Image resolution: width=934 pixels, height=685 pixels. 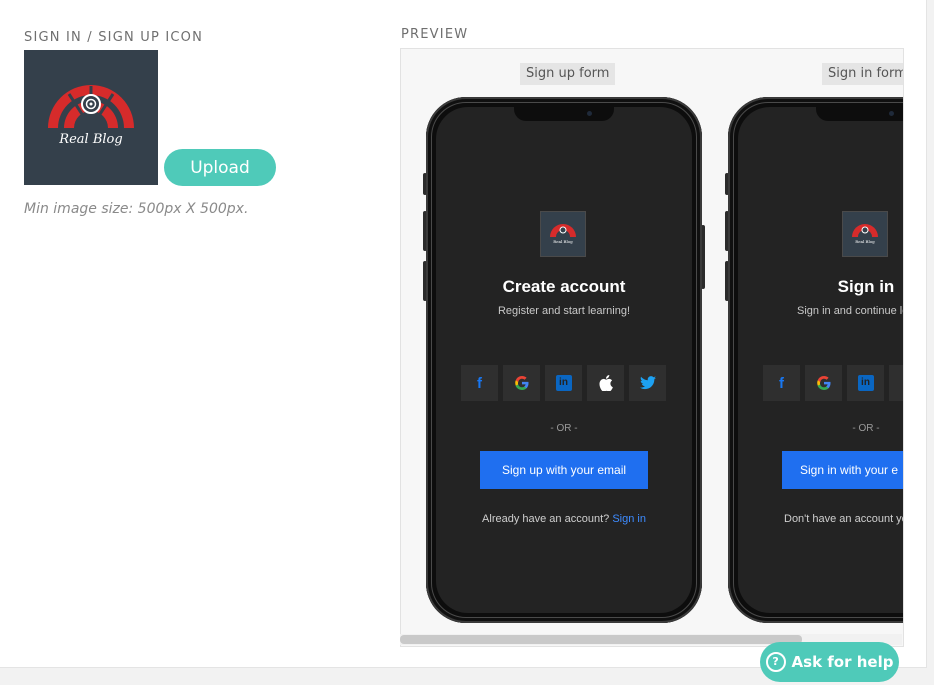 I want to click on preview-section-label: PREVIEW, so click(x=435, y=34).